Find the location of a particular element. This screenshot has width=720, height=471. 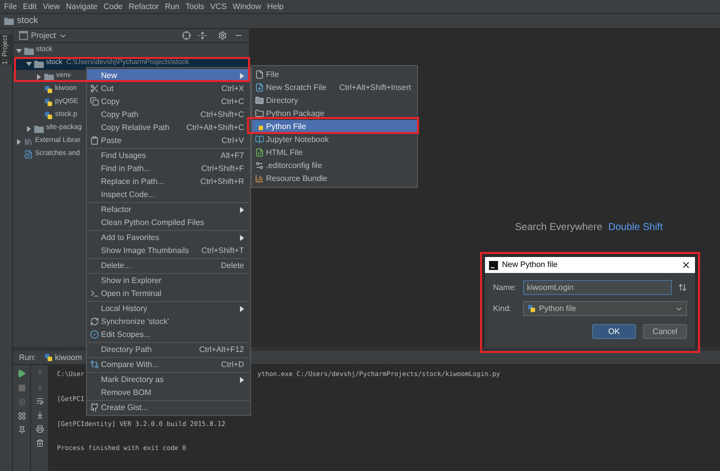

hint-action: Search Everywhere is located at coordinates (558, 228).